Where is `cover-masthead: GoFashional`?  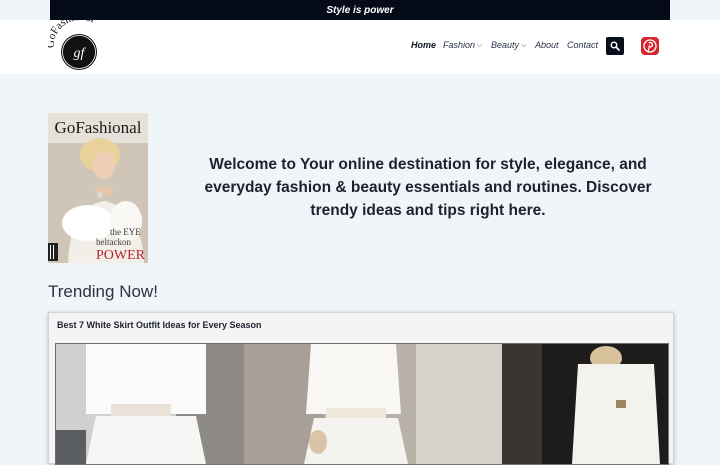 cover-masthead: GoFashional is located at coordinates (98, 127).